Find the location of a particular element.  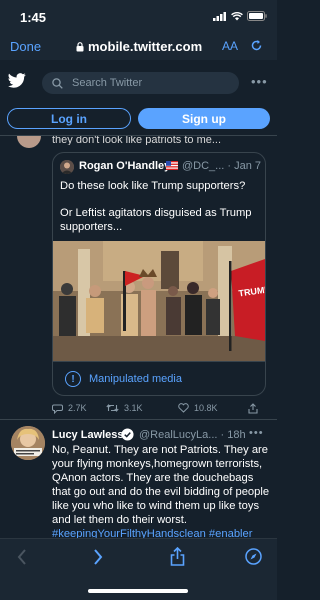

tweet-actions: 2.7K 3.1K 10.8K is located at coordinates (159, 408).